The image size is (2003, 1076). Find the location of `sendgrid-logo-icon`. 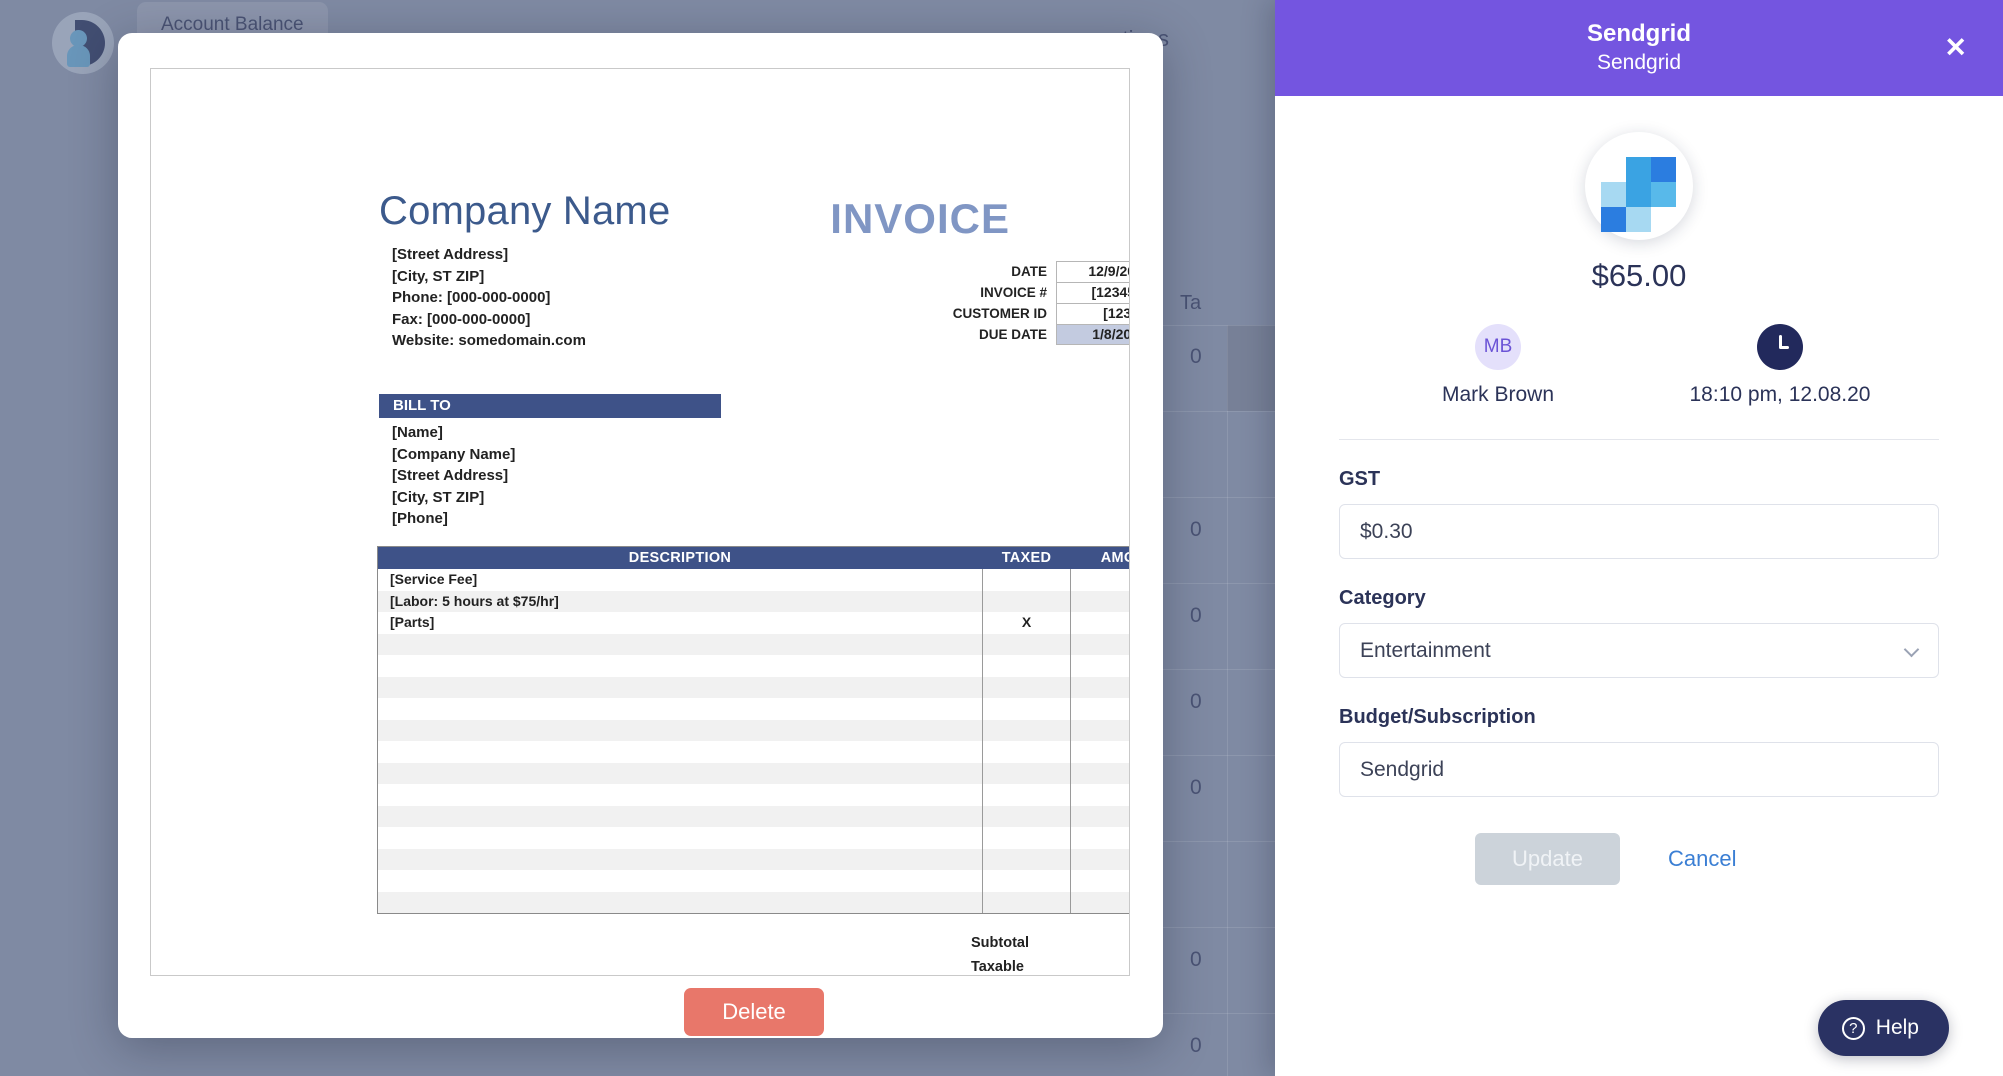

sendgrid-logo-icon is located at coordinates (1639, 186).